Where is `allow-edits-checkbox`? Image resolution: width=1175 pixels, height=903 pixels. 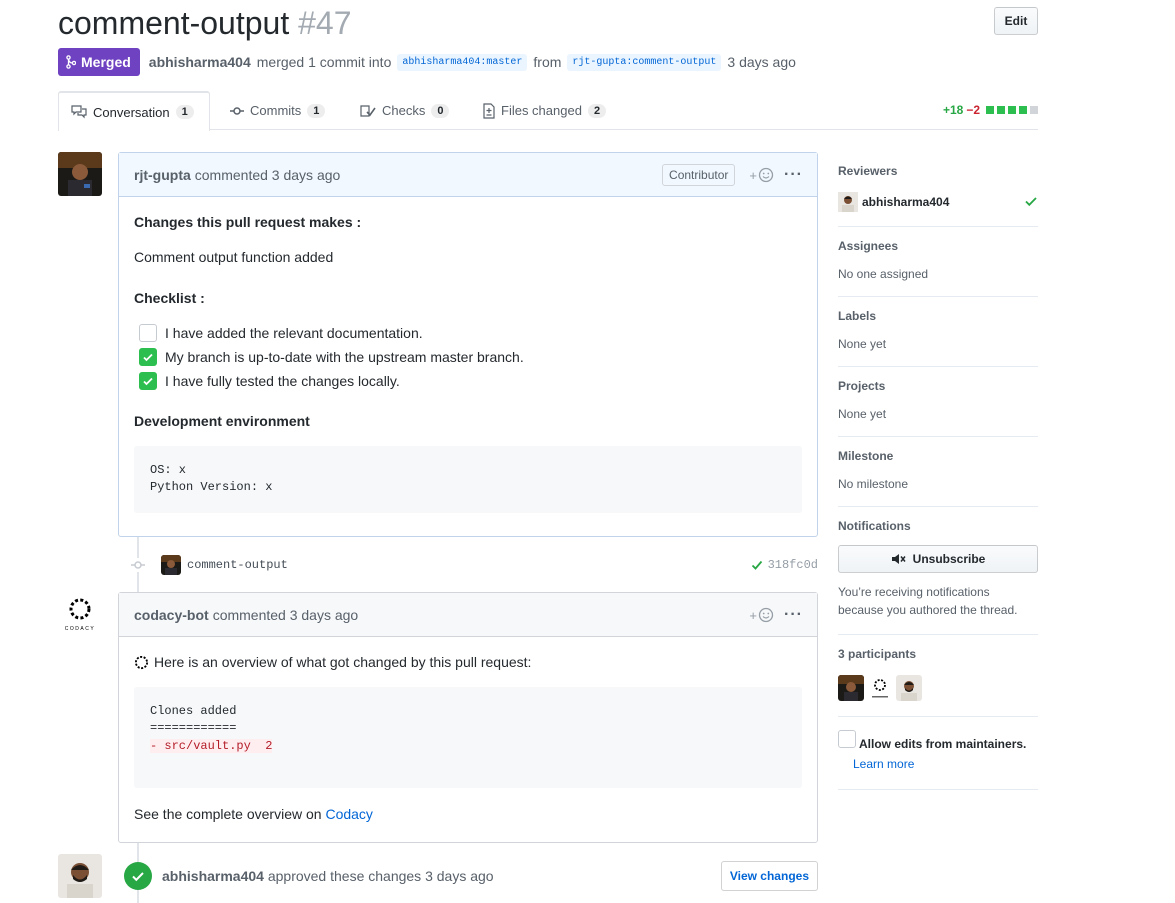 allow-edits-checkbox is located at coordinates (847, 739).